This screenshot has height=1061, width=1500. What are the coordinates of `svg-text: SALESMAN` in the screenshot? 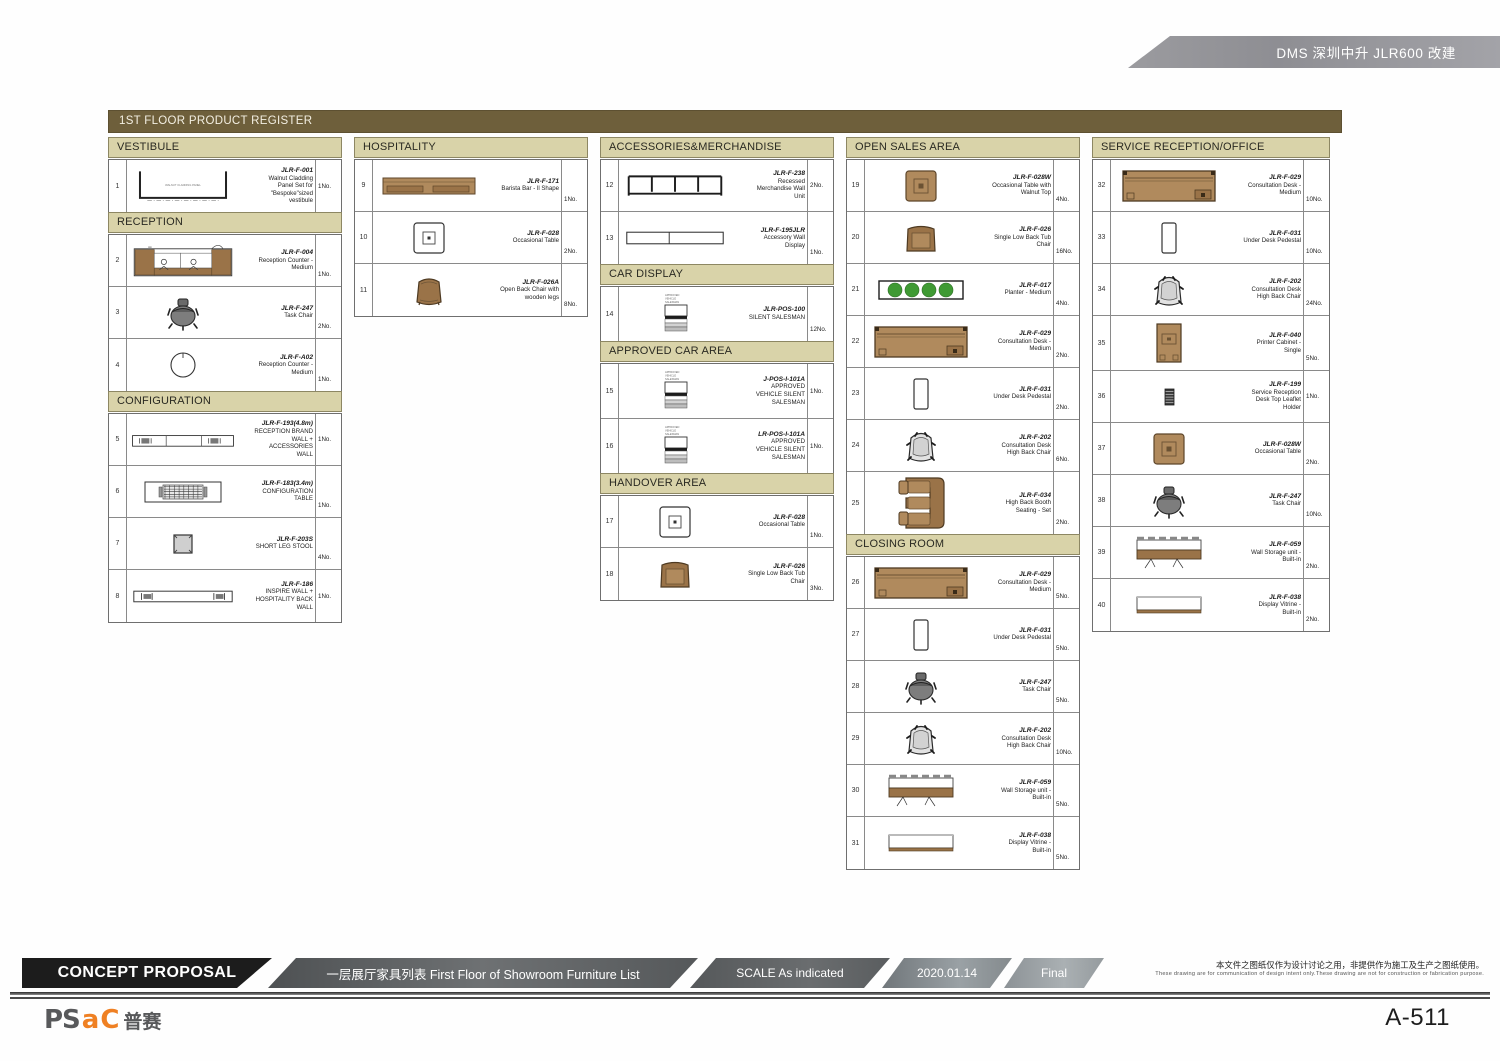 It's located at (672, 434).